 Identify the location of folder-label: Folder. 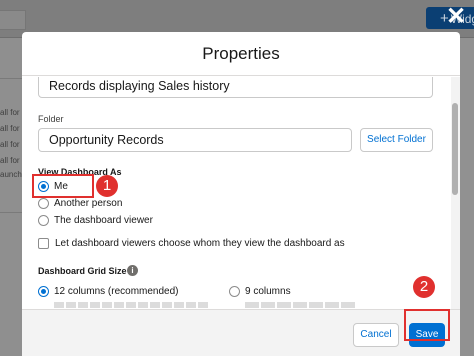
(51, 119).